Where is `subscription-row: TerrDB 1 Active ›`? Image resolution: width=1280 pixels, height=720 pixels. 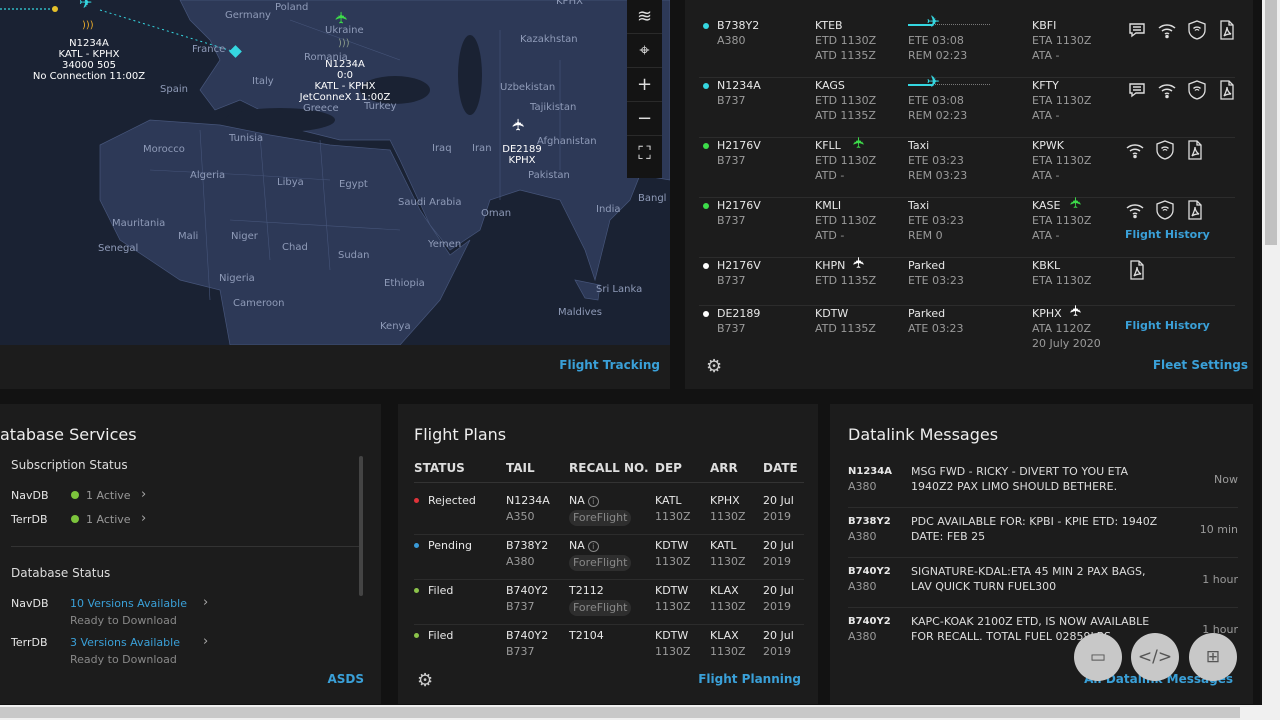 subscription-row: TerrDB 1 Active › is located at coordinates (86, 518).